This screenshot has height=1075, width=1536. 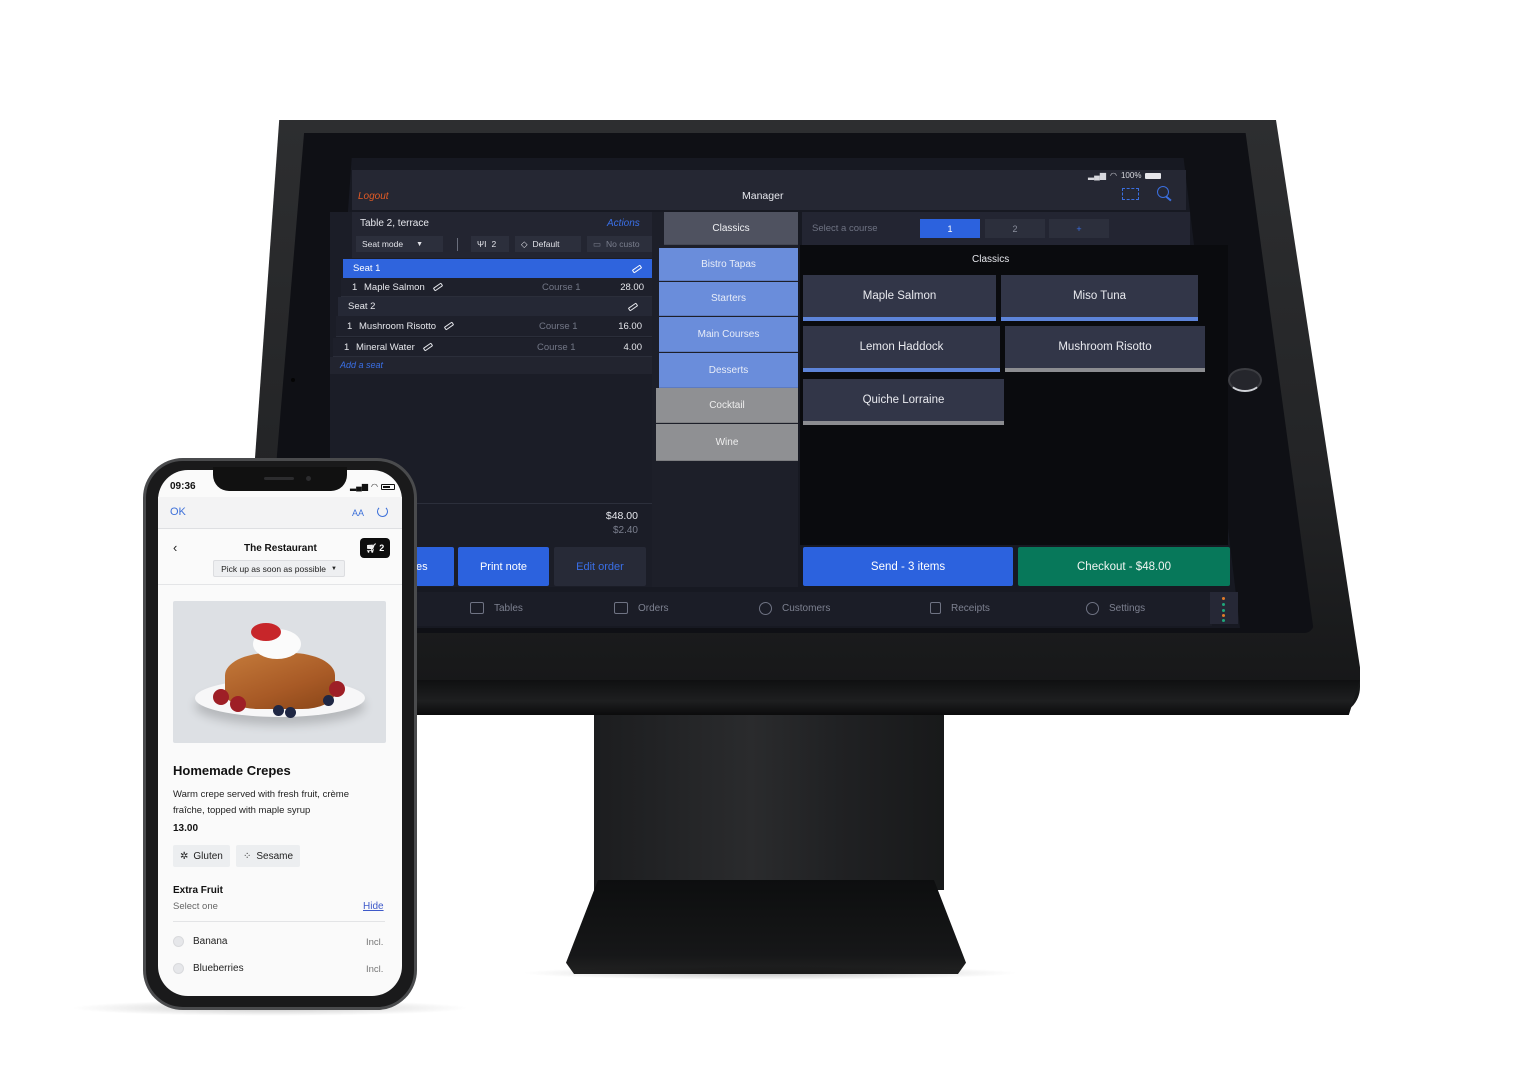 What do you see at coordinates (496, 306) in the screenshot?
I see `seat-row: Seat 2` at bounding box center [496, 306].